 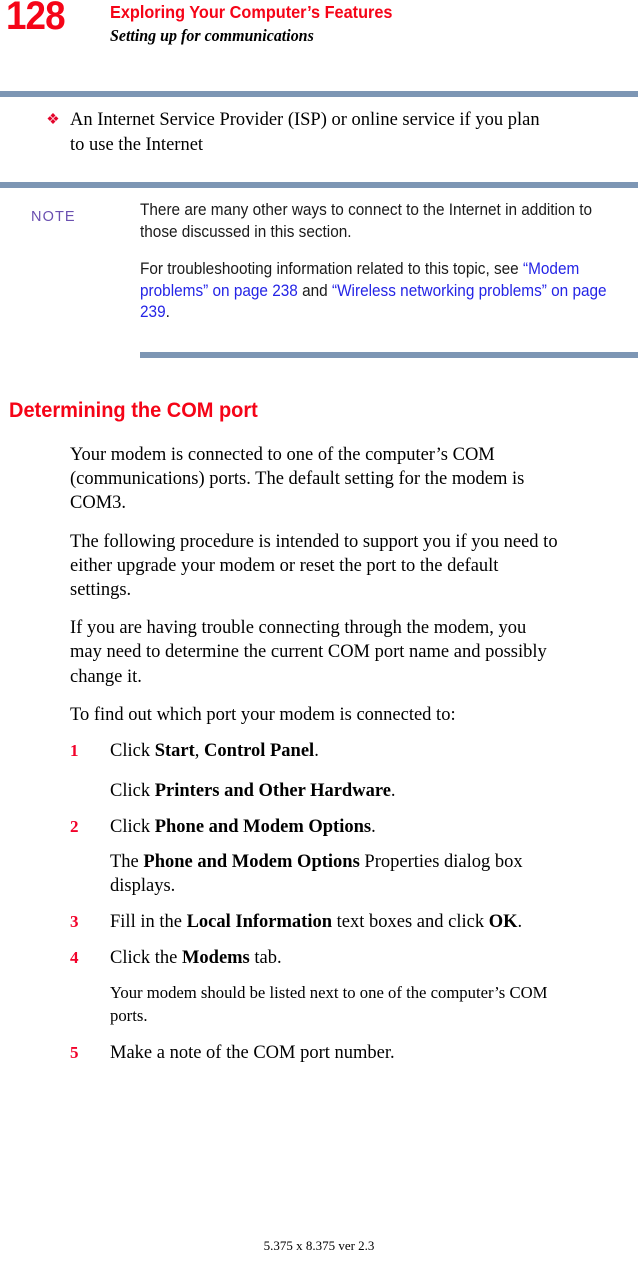 I want to click on section-subtitle: Setting up for communications, so click(x=212, y=35).